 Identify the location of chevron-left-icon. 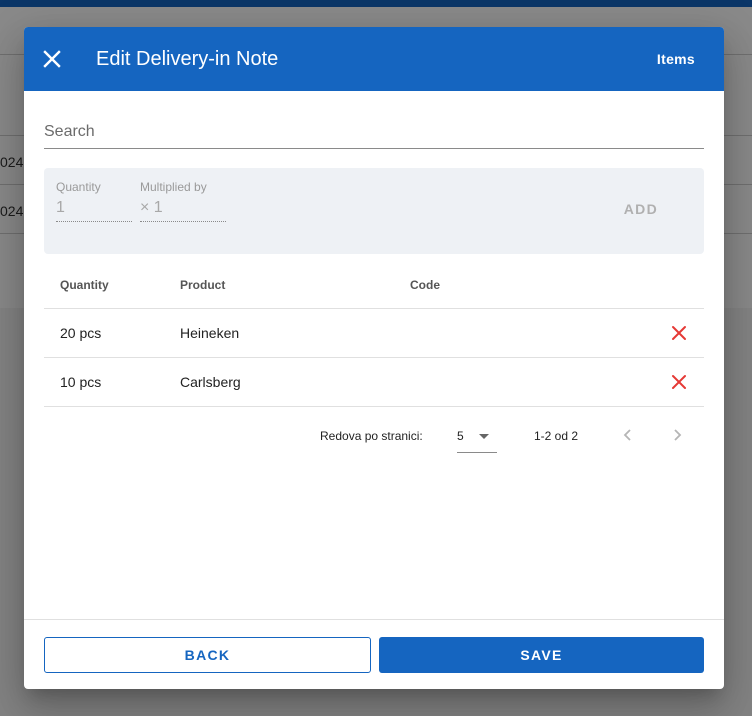
(627, 435).